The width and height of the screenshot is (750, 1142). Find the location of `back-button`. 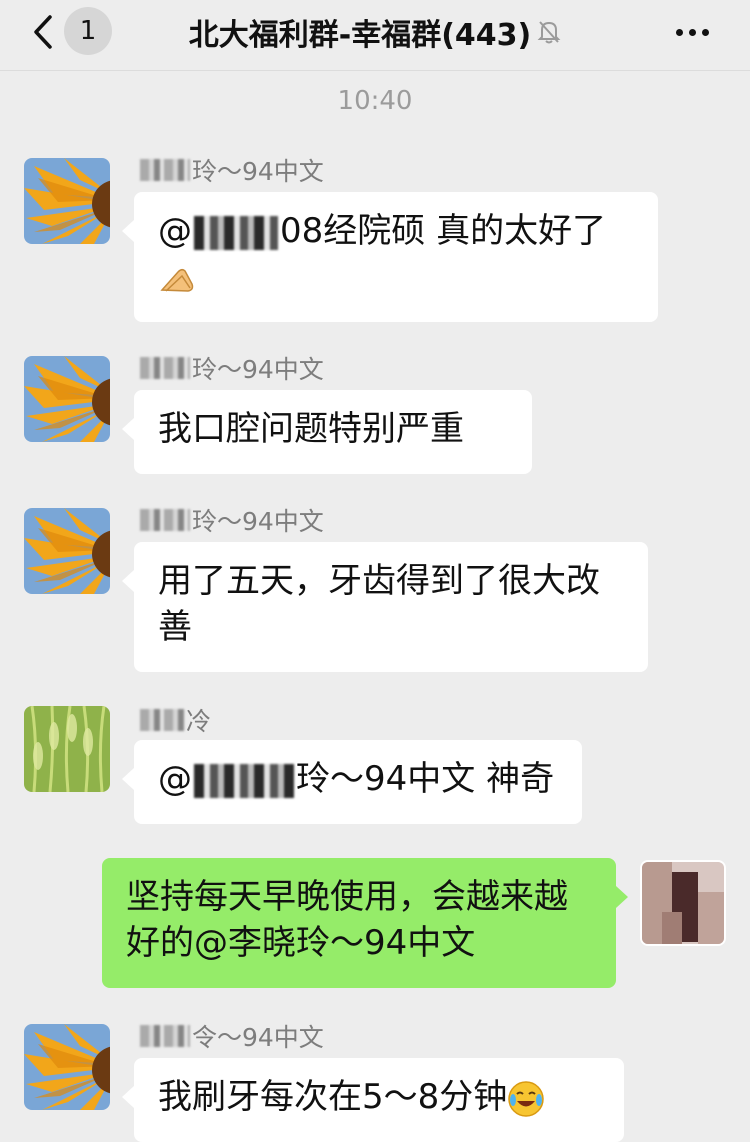

back-button is located at coordinates (43, 32).